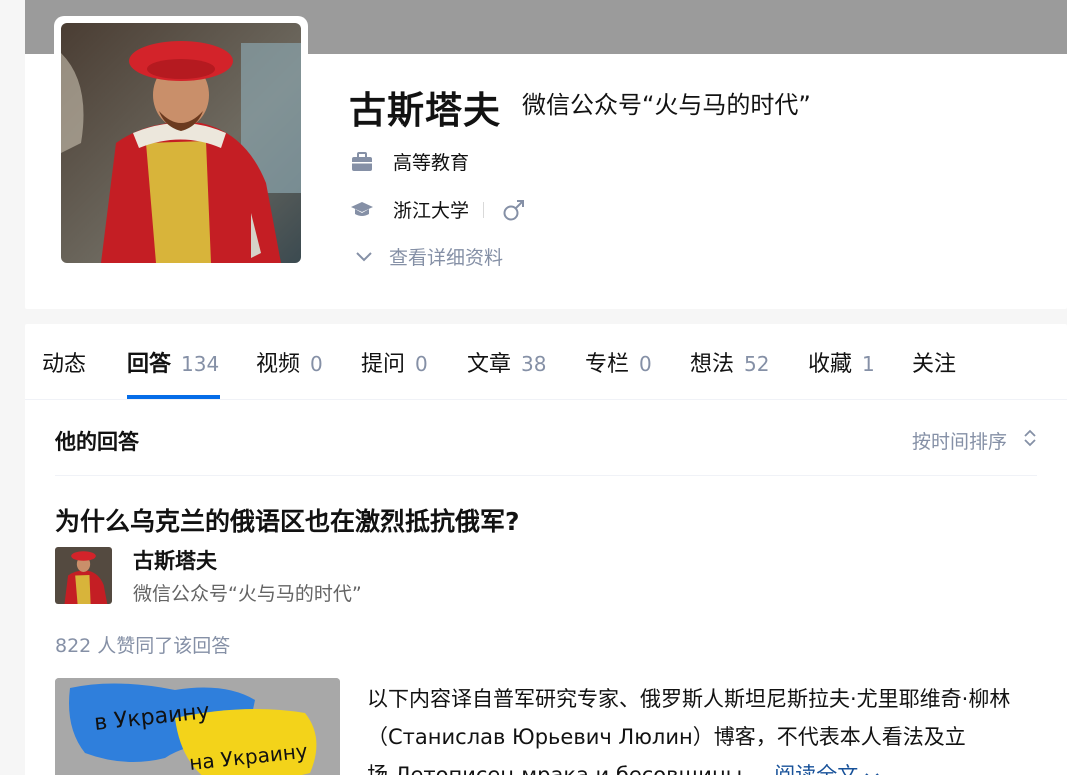  What do you see at coordinates (534, 364) in the screenshot?
I see `tab-count: 38` at bounding box center [534, 364].